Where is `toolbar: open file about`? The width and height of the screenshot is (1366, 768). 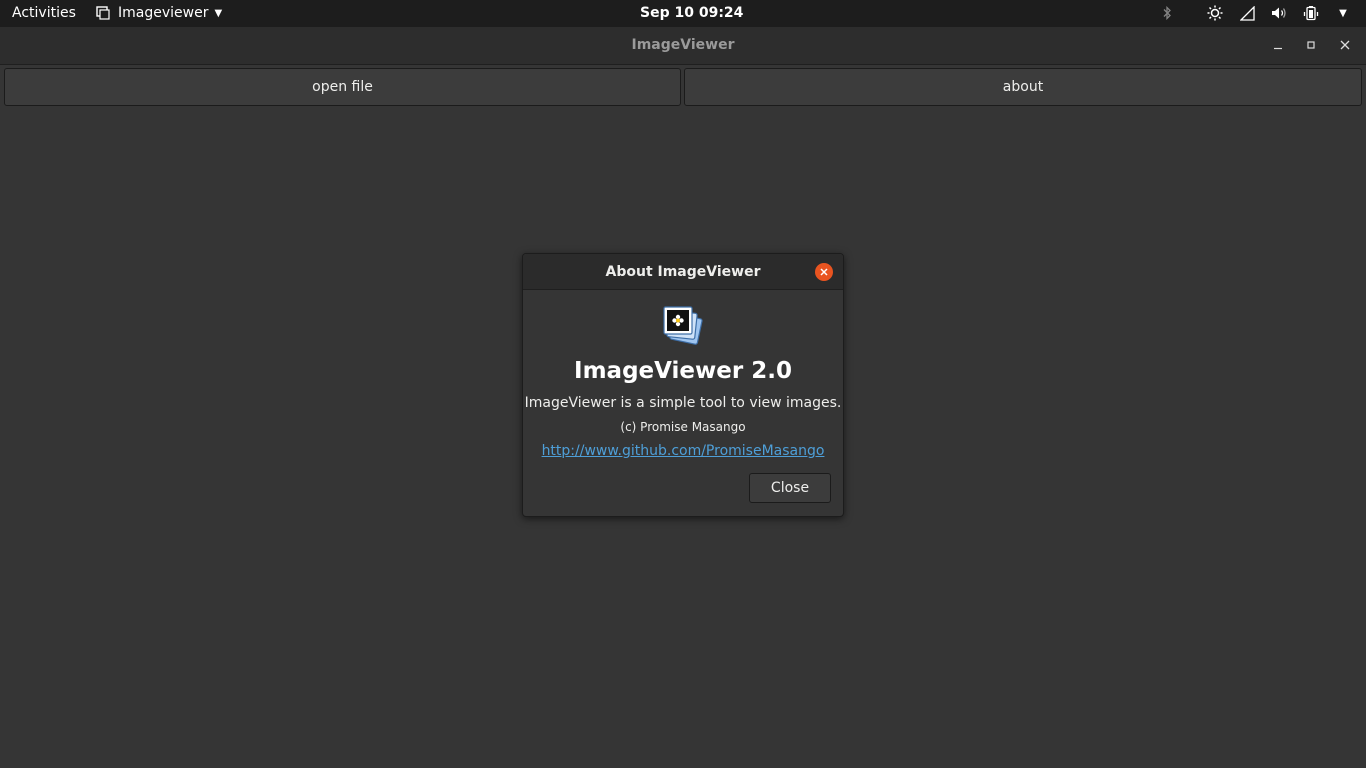
toolbar: open file about is located at coordinates (683, 87).